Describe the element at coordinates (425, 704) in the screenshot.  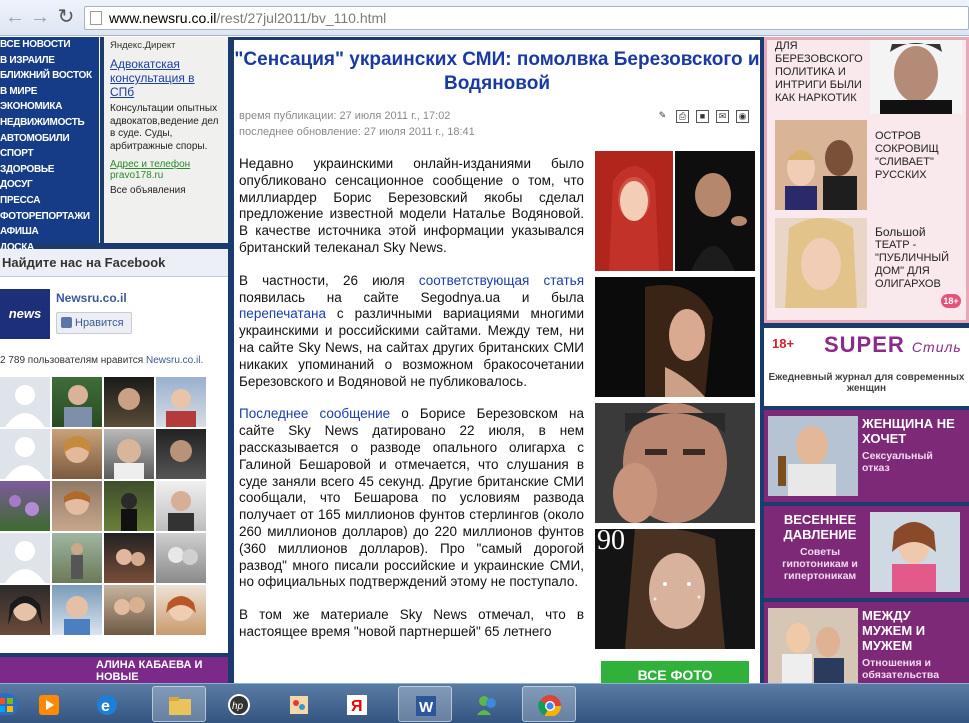
I see `word-button: W` at that location.